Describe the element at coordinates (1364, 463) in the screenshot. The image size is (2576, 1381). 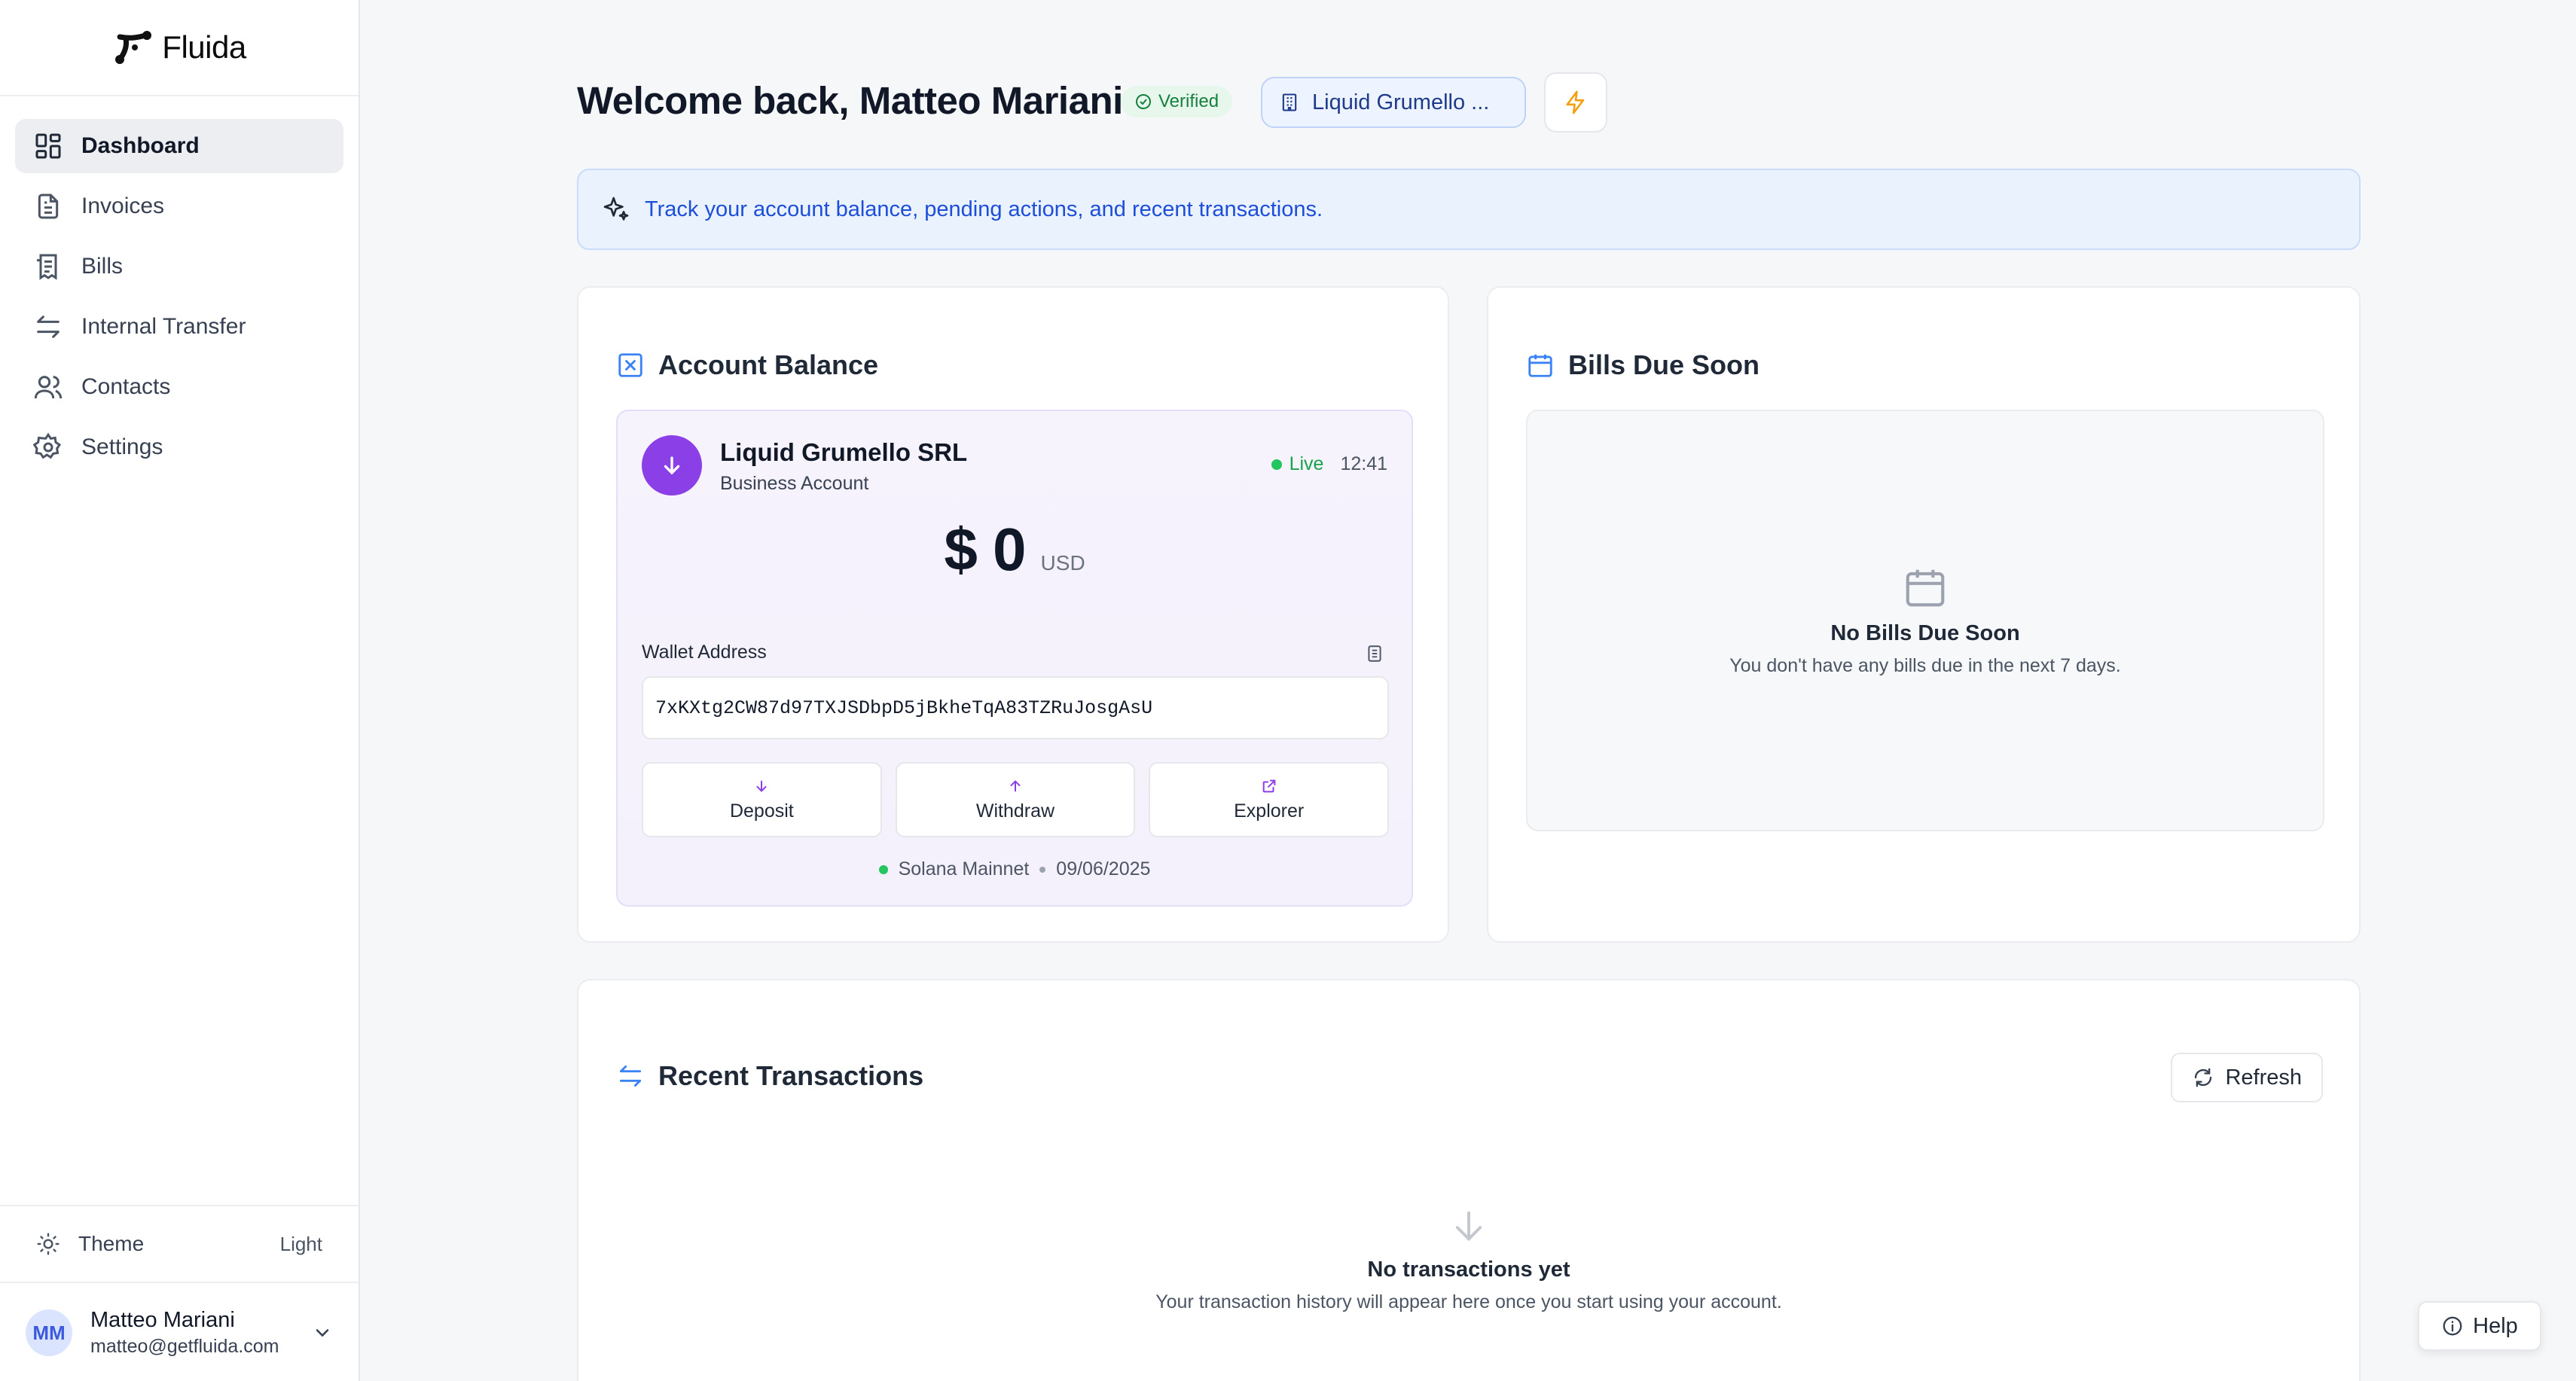
I see `live-time: 12:41` at that location.